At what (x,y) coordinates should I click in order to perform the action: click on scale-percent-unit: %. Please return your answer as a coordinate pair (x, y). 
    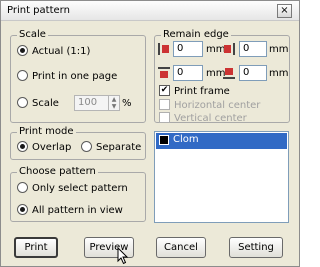
    Looking at the image, I should click on (127, 103).